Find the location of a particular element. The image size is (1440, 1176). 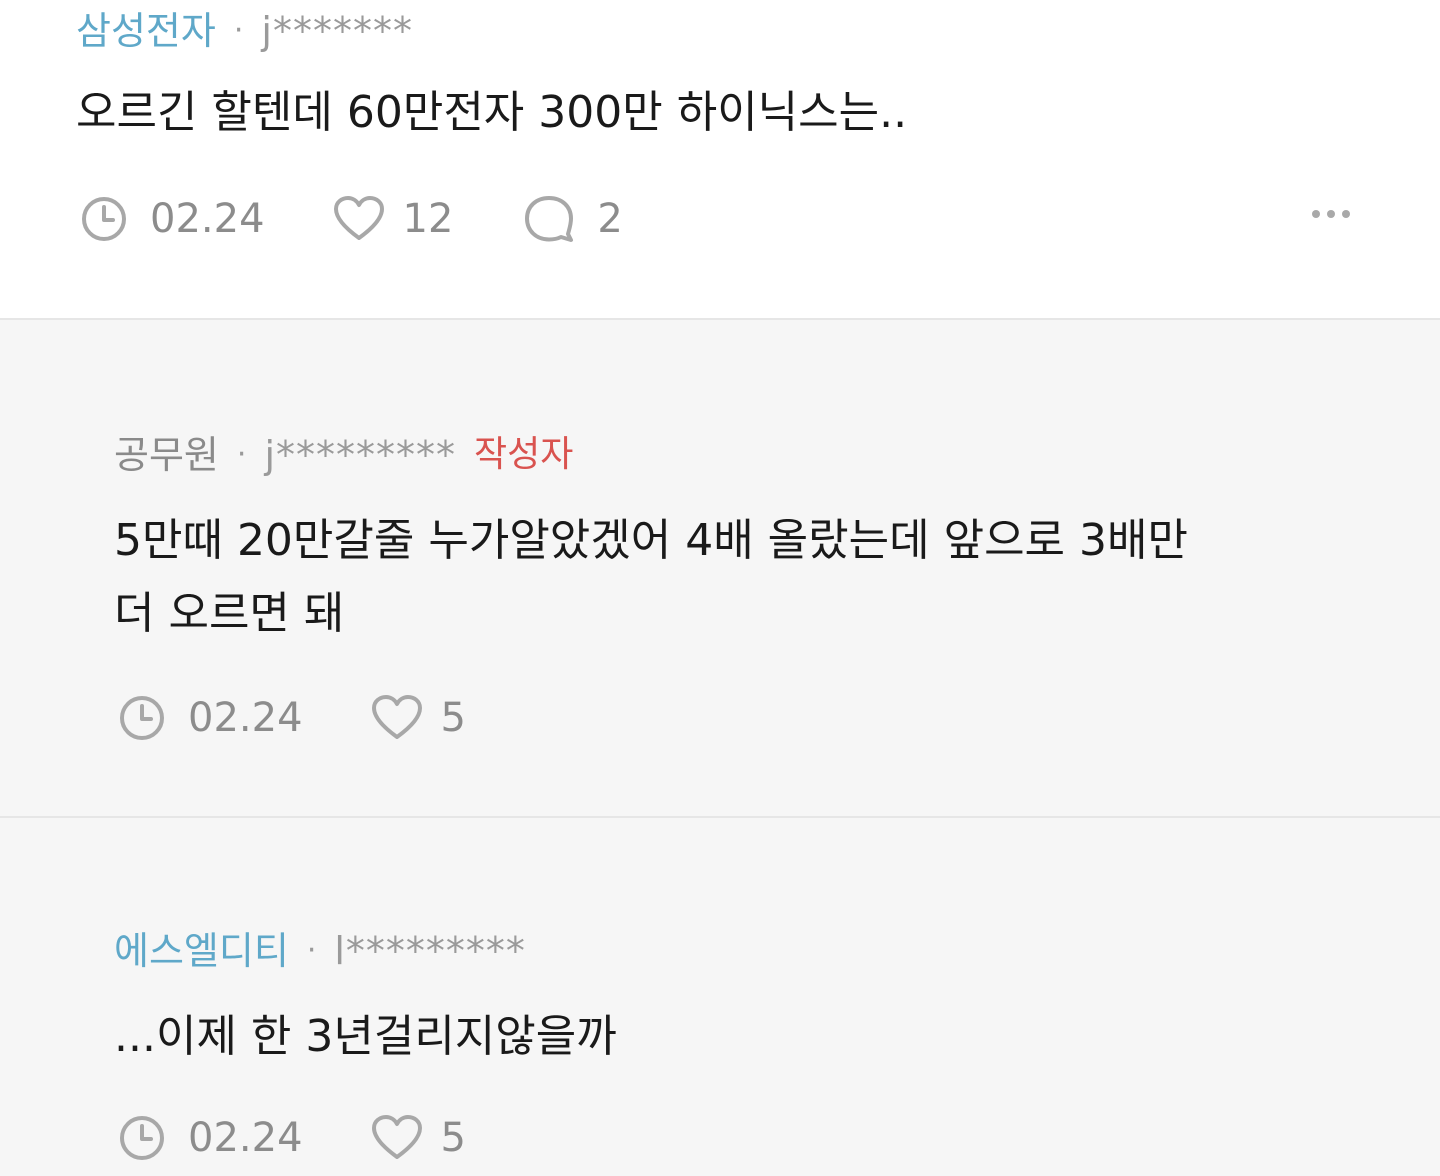

comment-text: 5만때 20만갈줄 누가알았겠어 4배 올랐는데 앞으로 3배만 더 오르면 돼 is located at coordinates (651, 577).